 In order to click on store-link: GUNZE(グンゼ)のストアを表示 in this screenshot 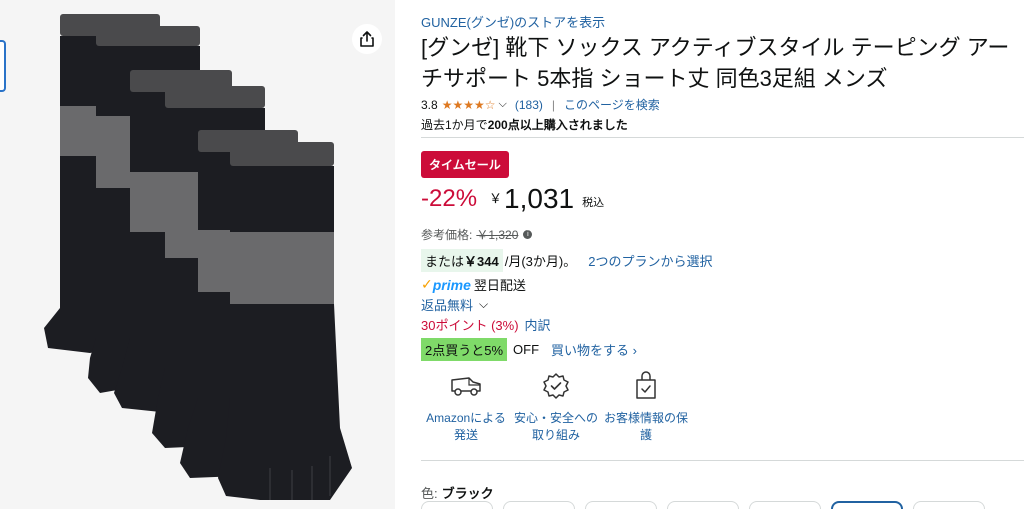, I will do `click(513, 21)`.